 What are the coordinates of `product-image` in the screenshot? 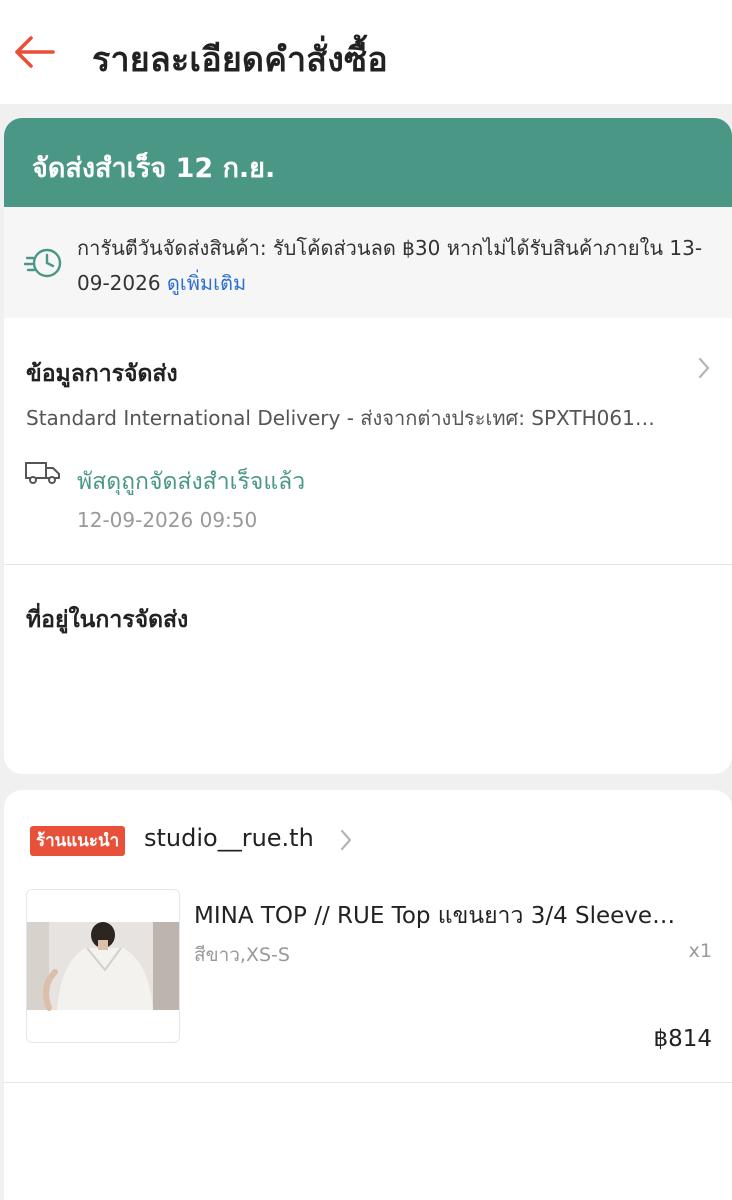 It's located at (103, 966).